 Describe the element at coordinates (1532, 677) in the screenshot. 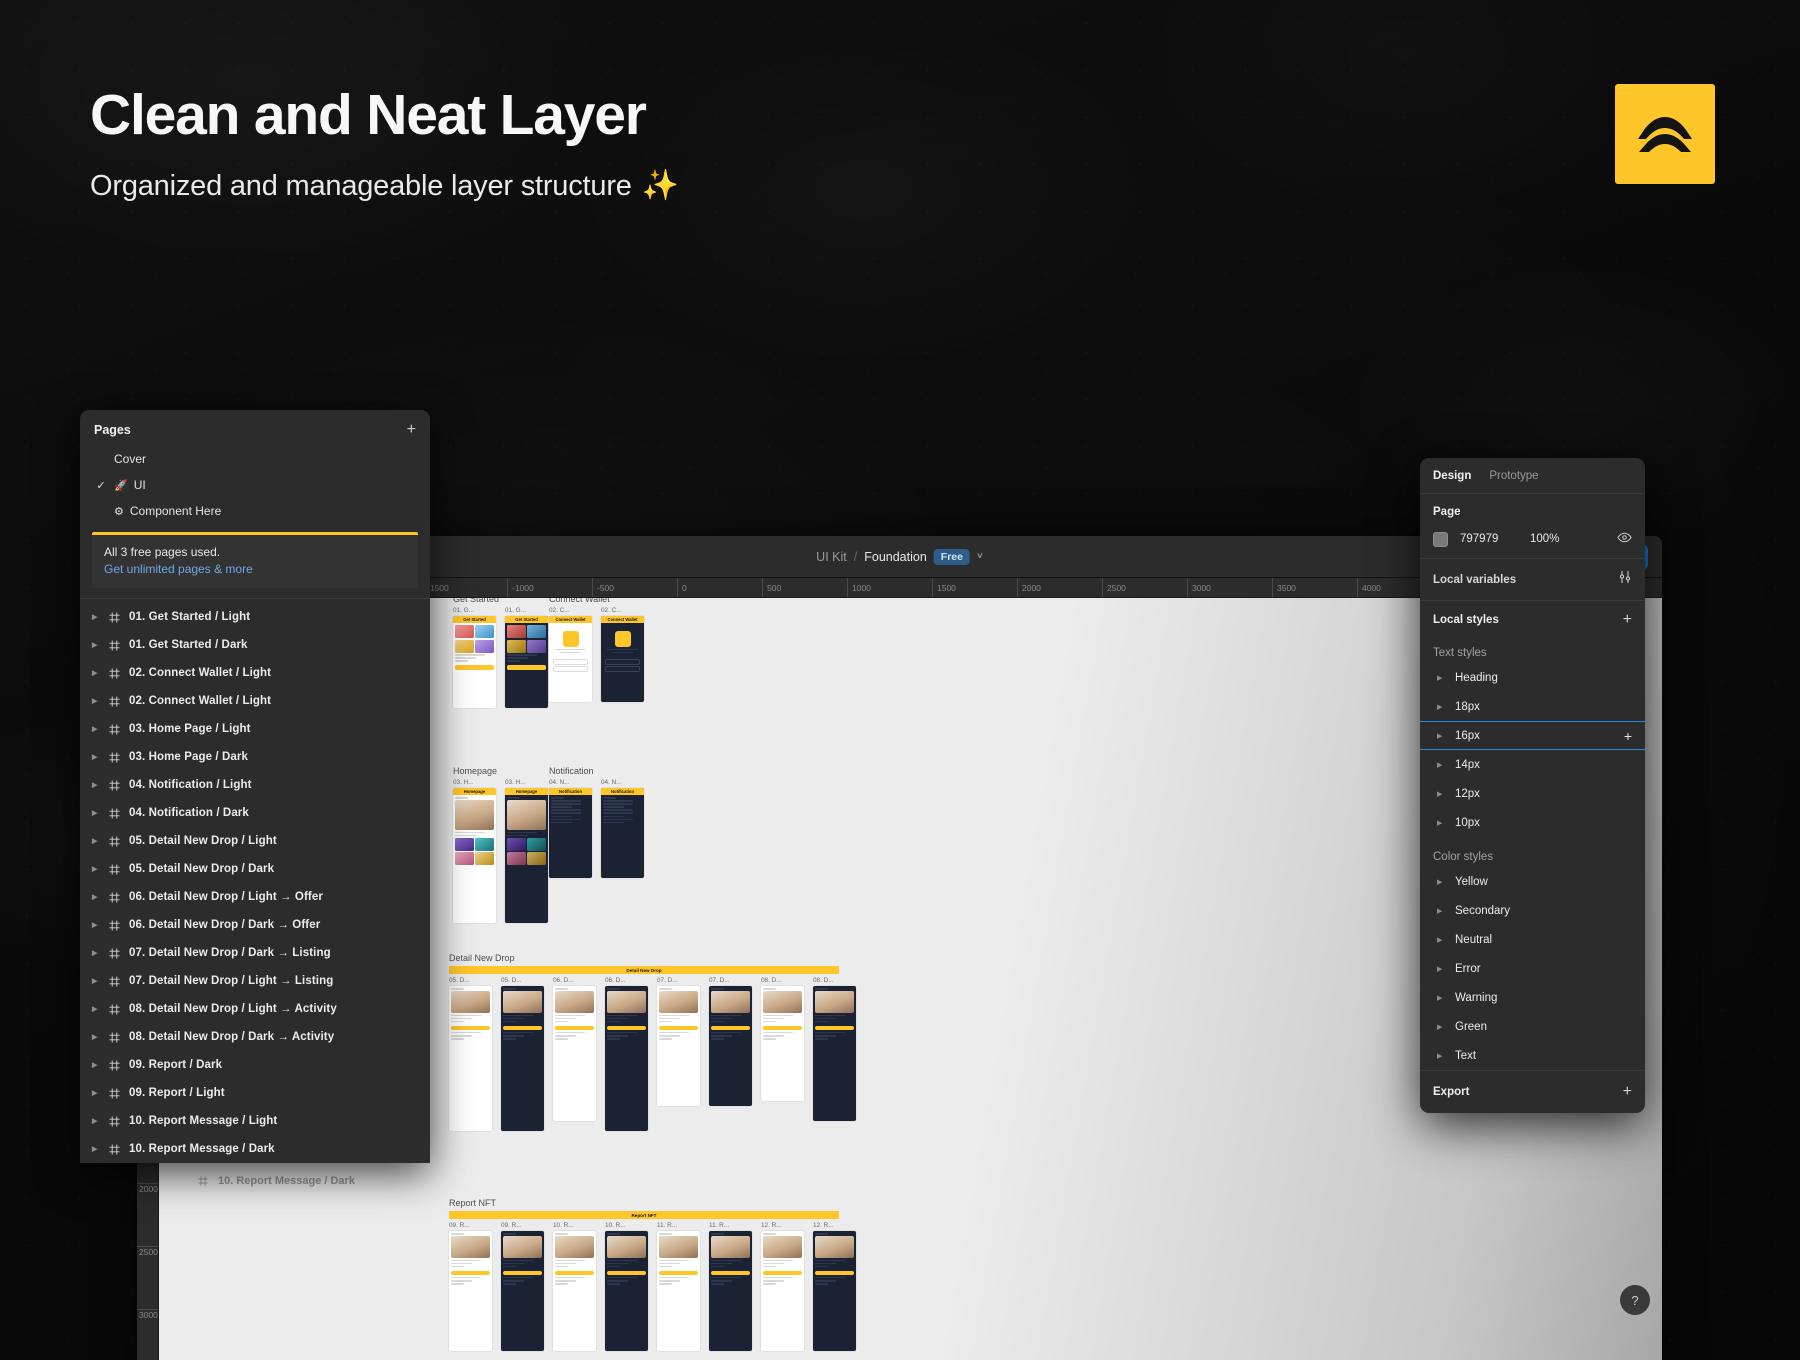

I see `text-style-heading: ▶ Heading` at that location.